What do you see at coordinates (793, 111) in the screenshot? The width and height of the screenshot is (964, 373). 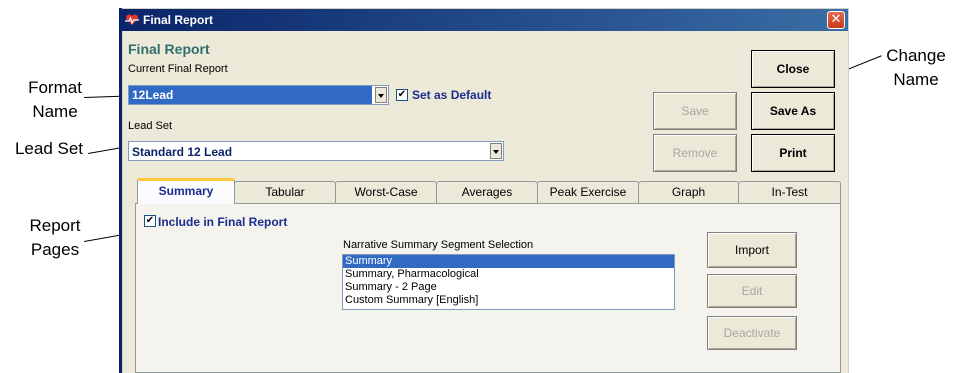 I see `save-as-button: Save As` at bounding box center [793, 111].